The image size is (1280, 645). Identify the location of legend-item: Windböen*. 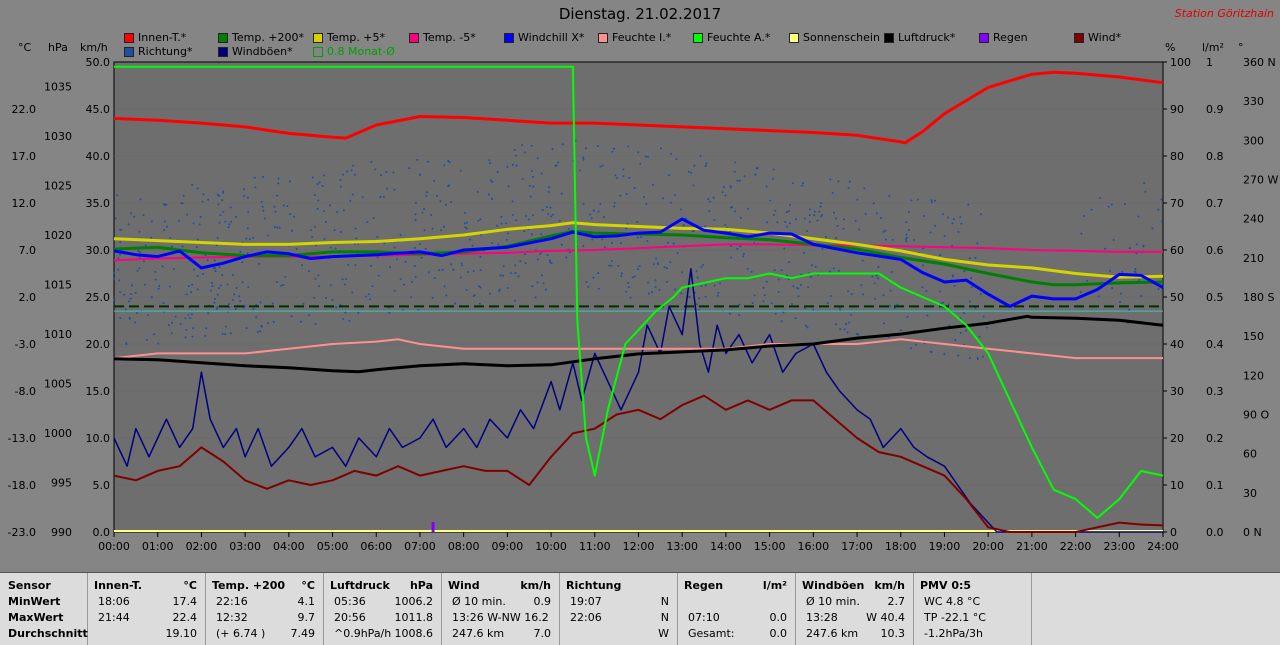
(255, 51).